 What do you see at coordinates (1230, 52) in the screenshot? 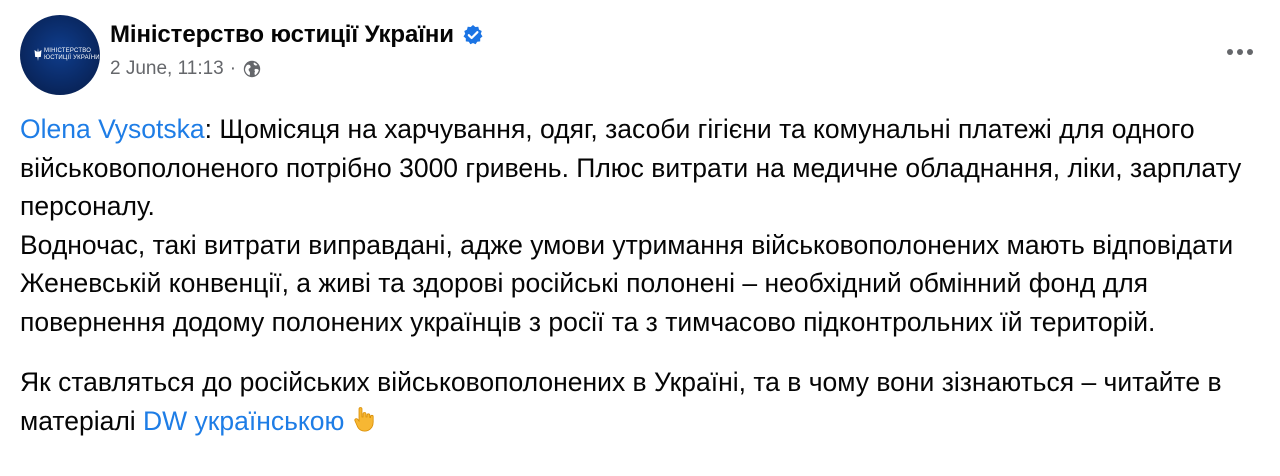
I see `more-options-icon` at bounding box center [1230, 52].